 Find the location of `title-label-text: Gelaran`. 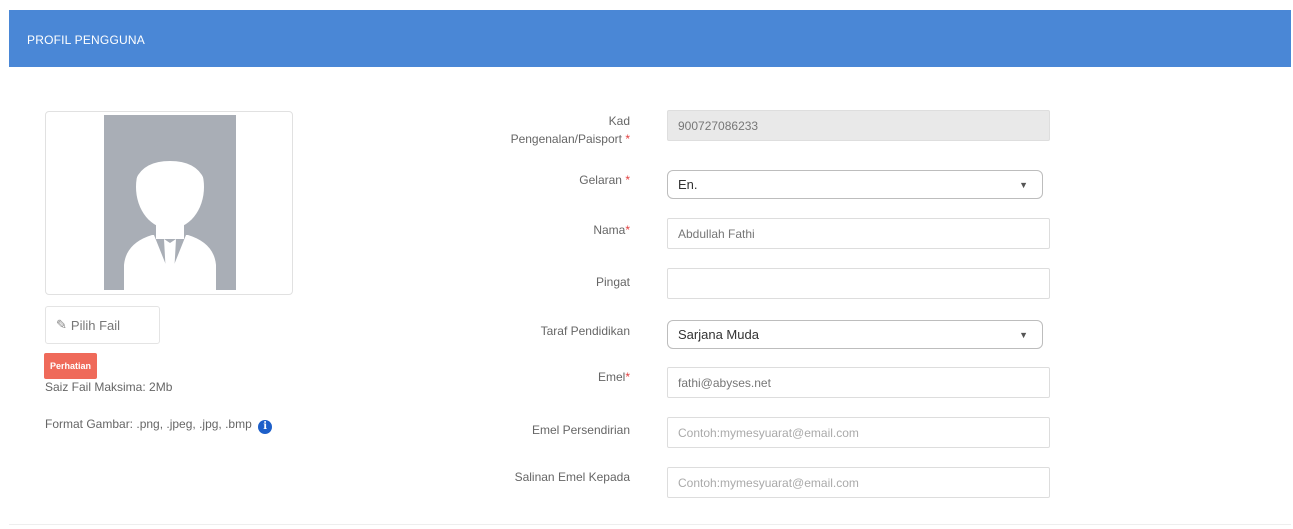

title-label-text: Gelaran is located at coordinates (600, 180).